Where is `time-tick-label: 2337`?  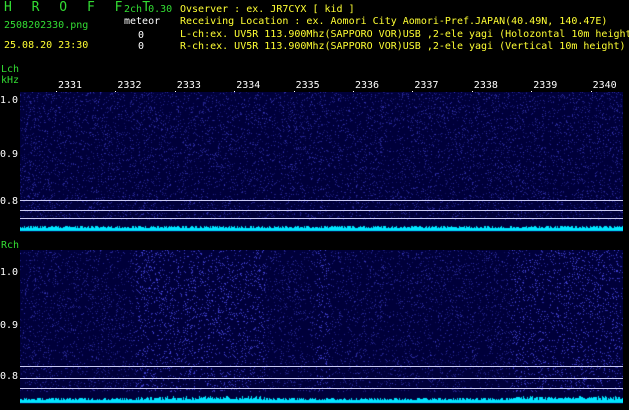
time-tick-label: 2337 is located at coordinates (426, 85).